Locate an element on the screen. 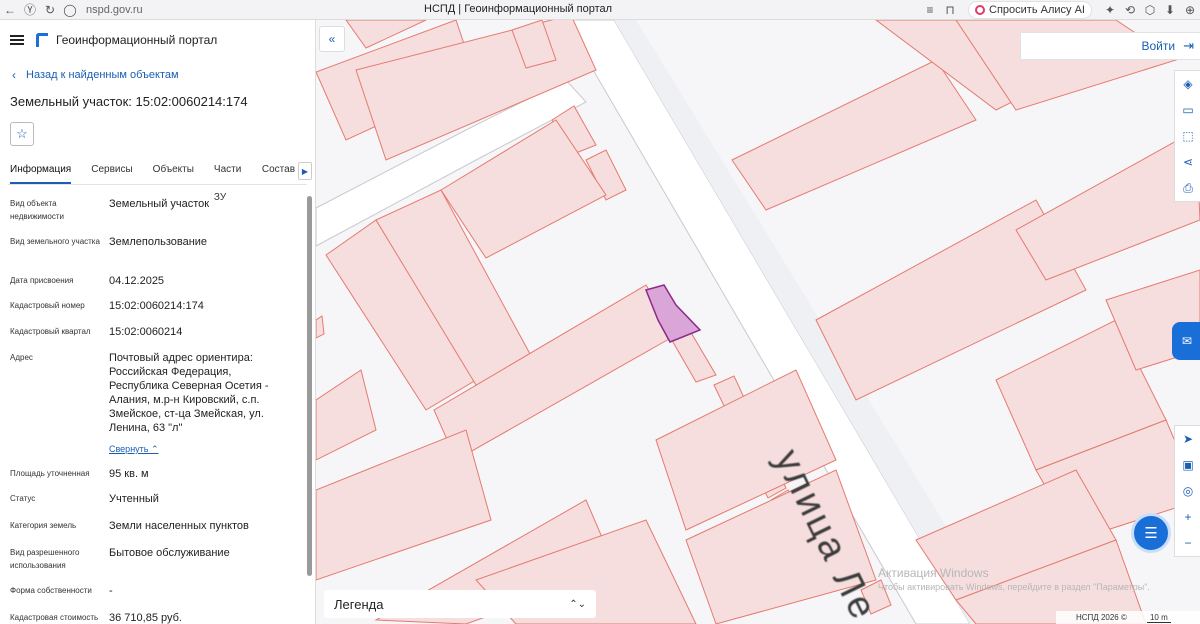  login-arrow-icon: ⇥ is located at coordinates (1188, 46).